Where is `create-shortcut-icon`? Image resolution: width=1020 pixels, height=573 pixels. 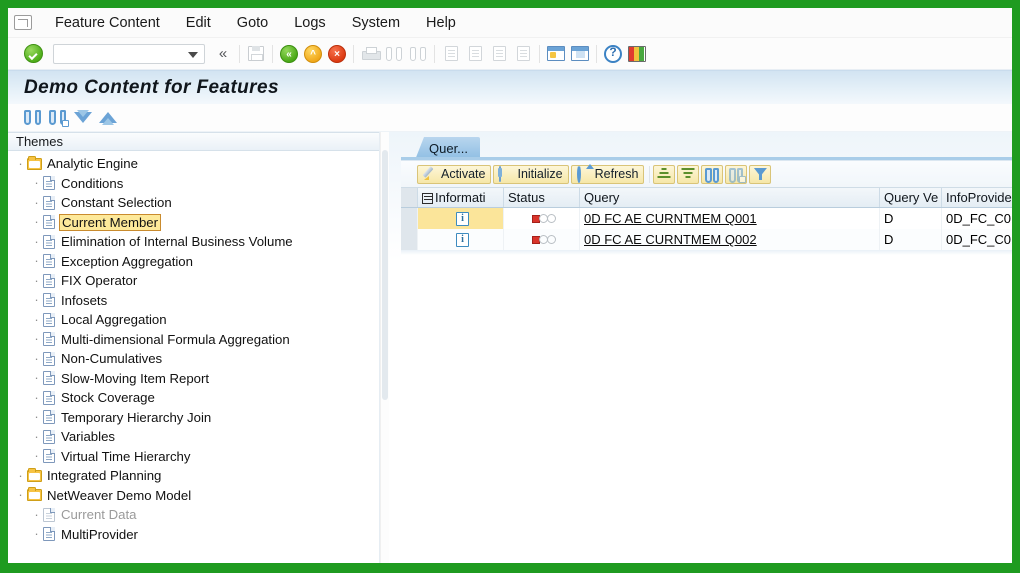 create-shortcut-icon is located at coordinates (580, 54).